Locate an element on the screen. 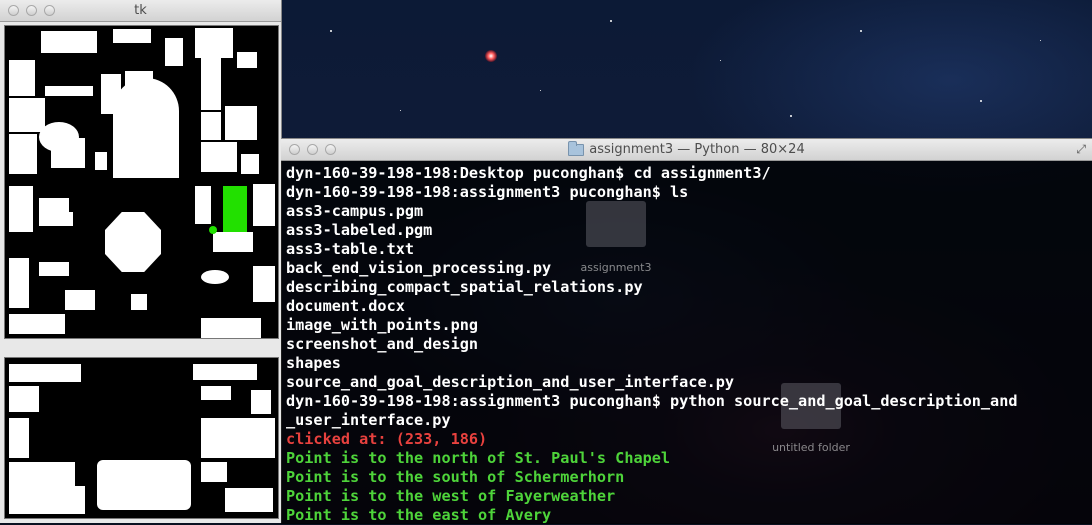 This screenshot has height=525, width=1092. selected-building-highlight is located at coordinates (235, 209).